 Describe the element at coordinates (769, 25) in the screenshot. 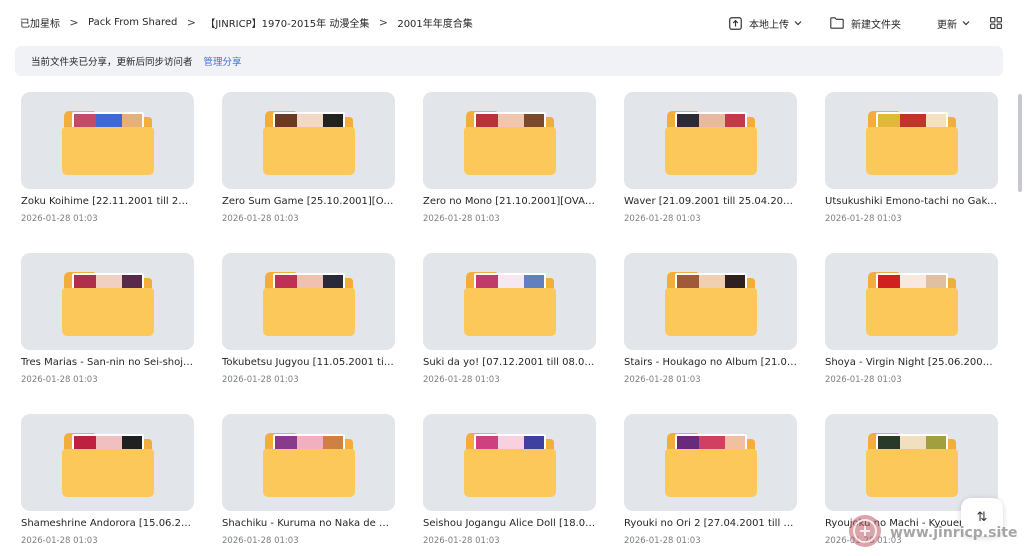

I see `upload-label: 本地上传` at that location.